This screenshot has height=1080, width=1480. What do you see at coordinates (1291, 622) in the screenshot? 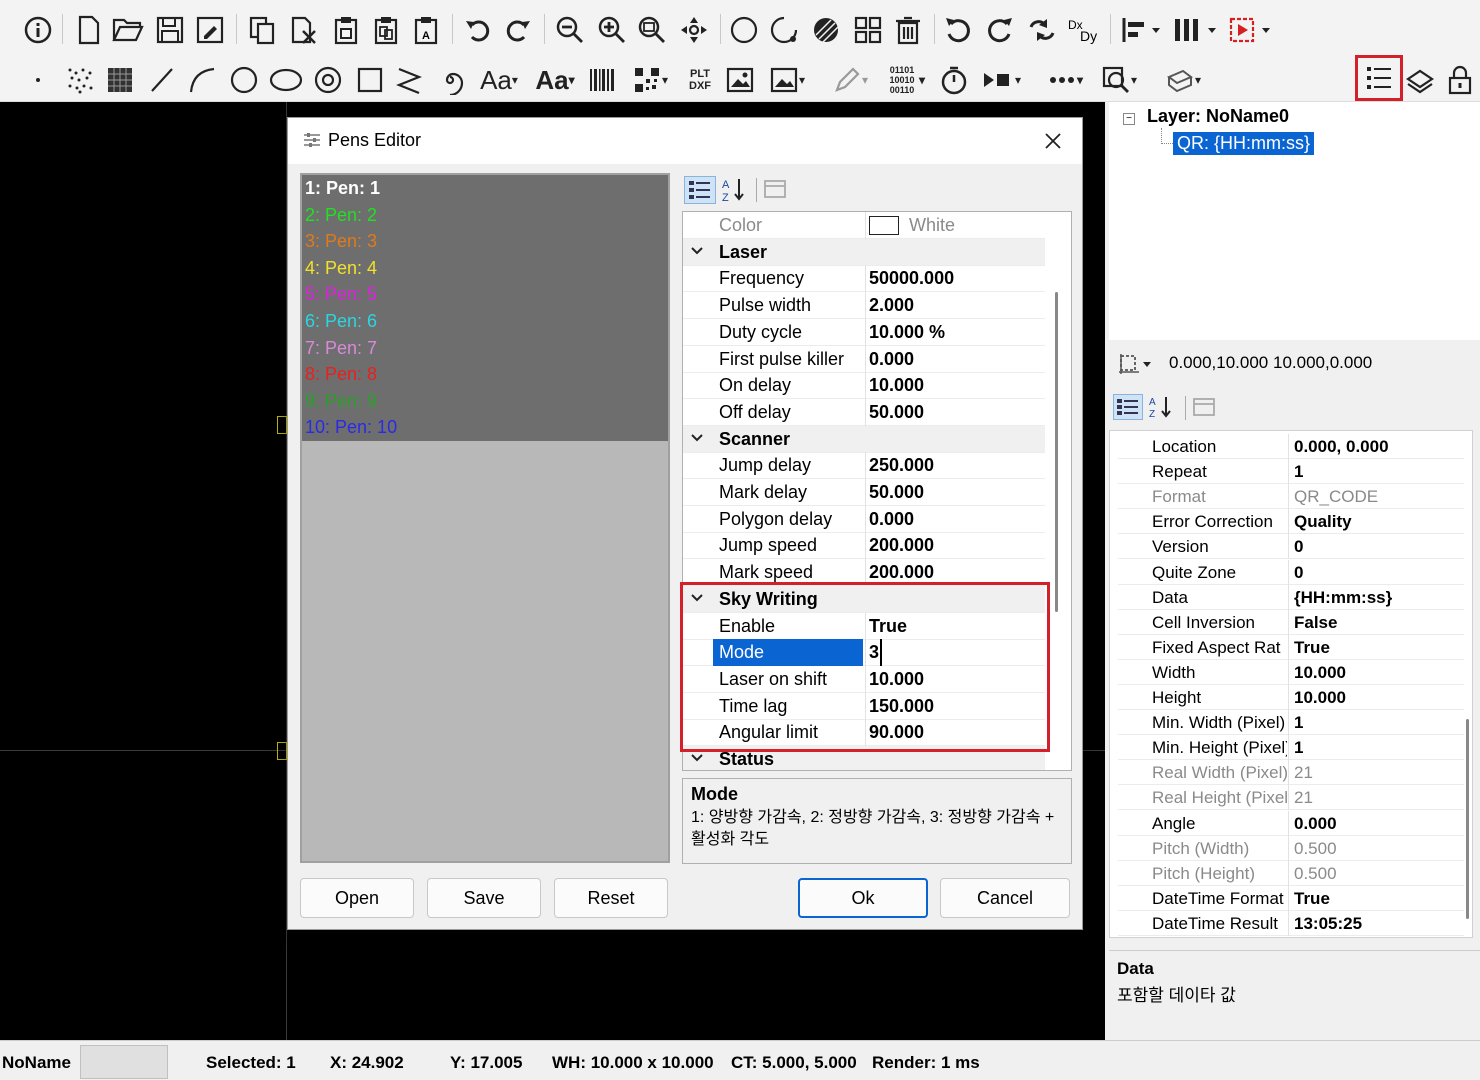
I see `entity-property-row: Cell Inversion False` at bounding box center [1291, 622].